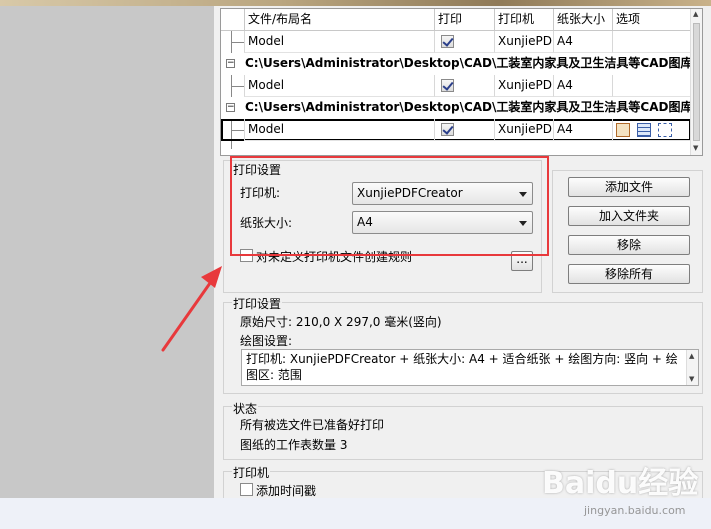 The height and width of the screenshot is (529, 711). What do you see at coordinates (523, 20) in the screenshot?
I see `column-header-printer: 打印机` at bounding box center [523, 20].